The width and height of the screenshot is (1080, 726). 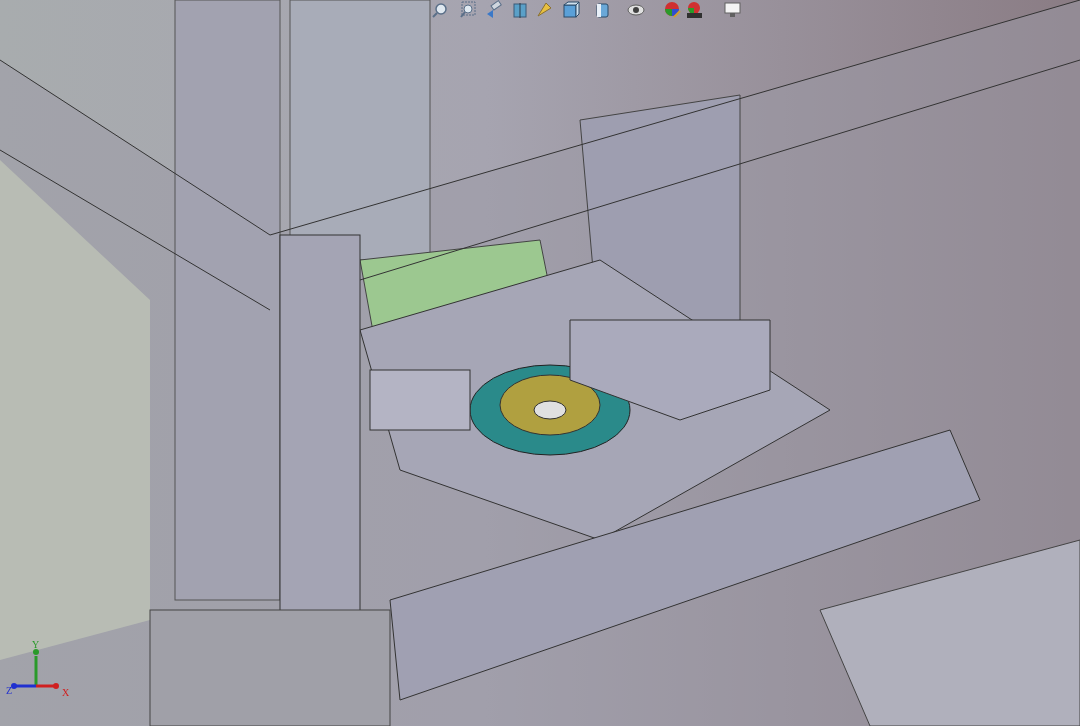 What do you see at coordinates (732, 9) in the screenshot?
I see `monitor-icon` at bounding box center [732, 9].